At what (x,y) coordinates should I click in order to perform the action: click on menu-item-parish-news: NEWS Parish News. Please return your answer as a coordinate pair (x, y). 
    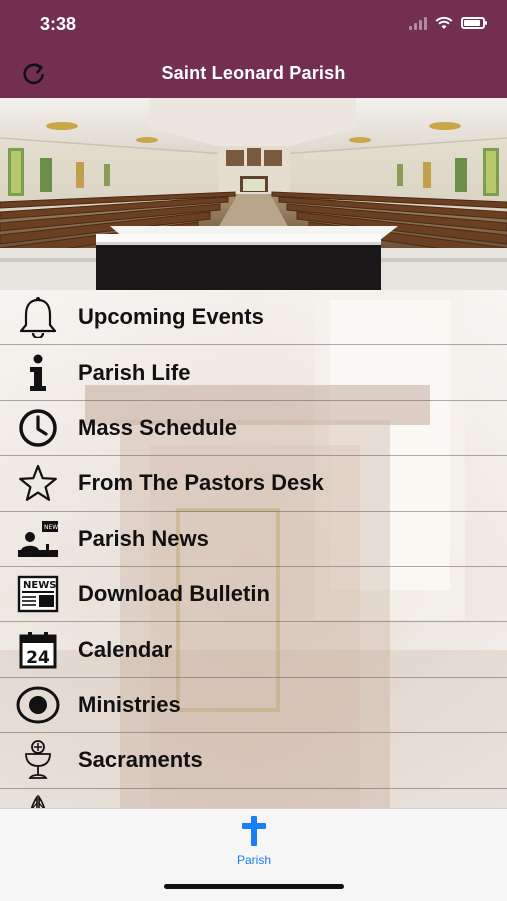
    Looking at the image, I should click on (253, 539).